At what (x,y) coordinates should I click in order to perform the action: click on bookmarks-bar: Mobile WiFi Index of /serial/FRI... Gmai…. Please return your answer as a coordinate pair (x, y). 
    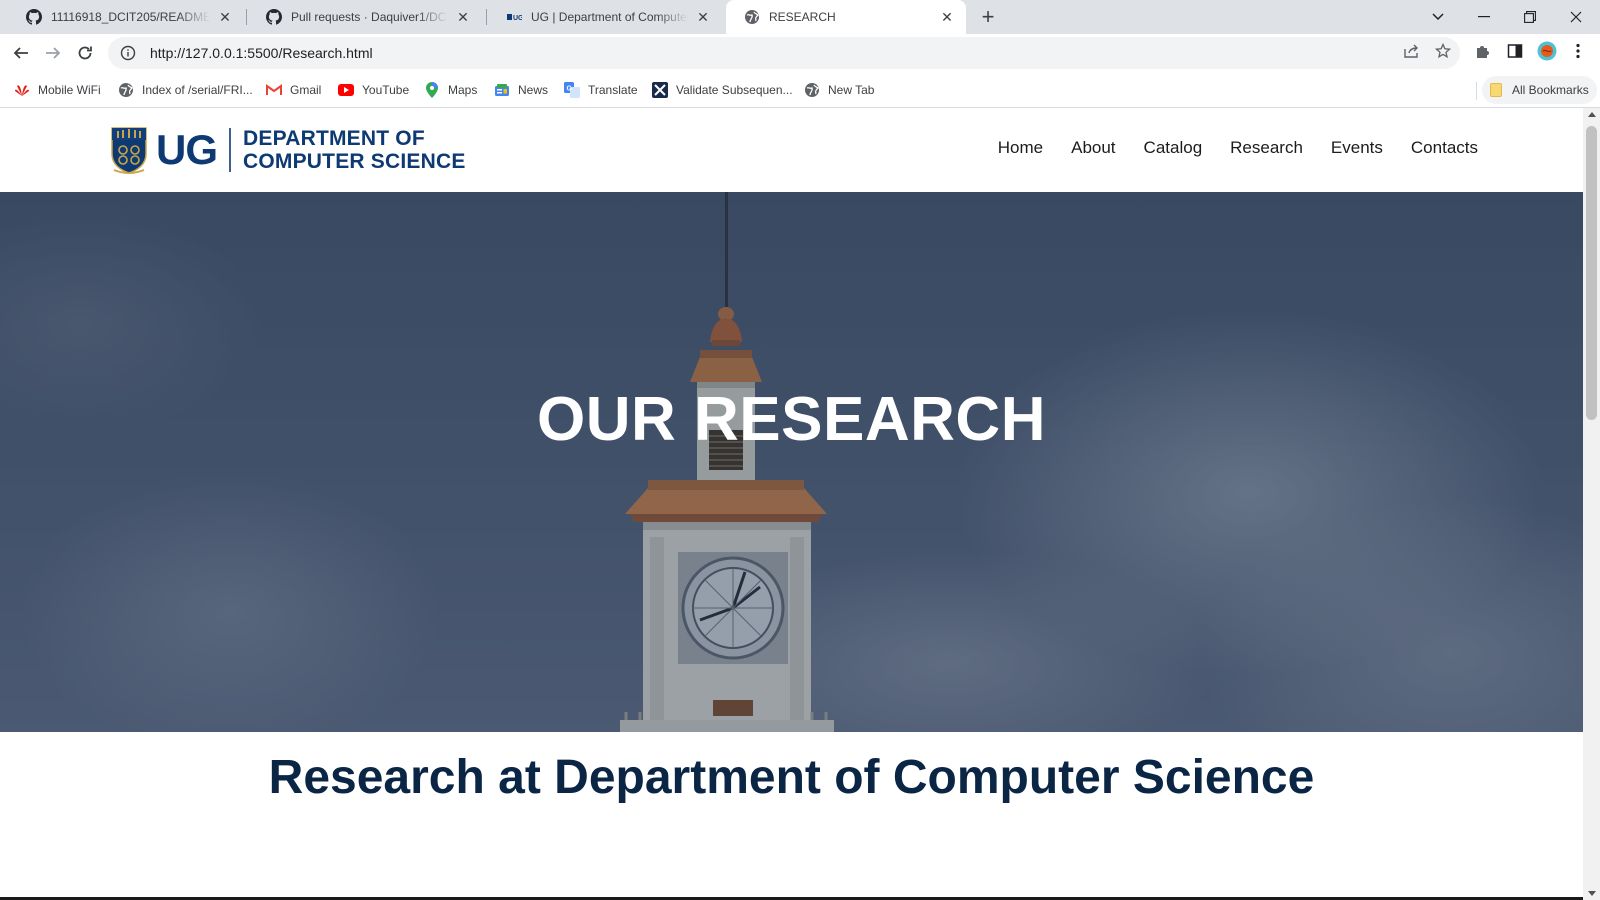
    Looking at the image, I should click on (800, 90).